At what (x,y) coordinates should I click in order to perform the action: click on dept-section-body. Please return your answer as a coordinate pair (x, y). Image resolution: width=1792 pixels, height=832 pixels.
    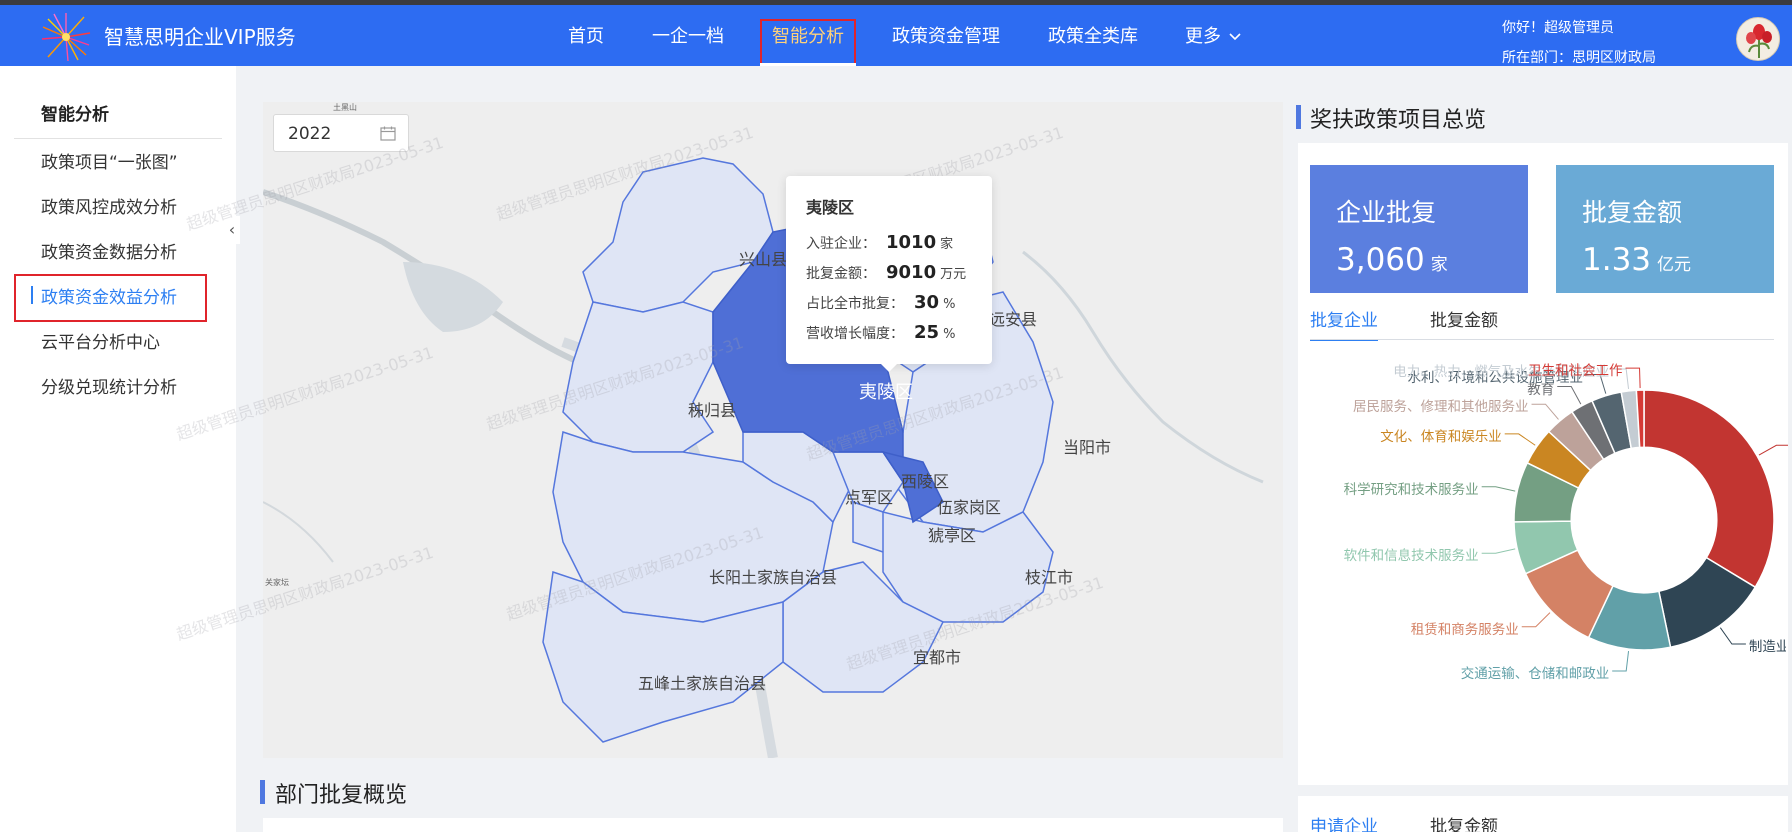
    Looking at the image, I should click on (773, 825).